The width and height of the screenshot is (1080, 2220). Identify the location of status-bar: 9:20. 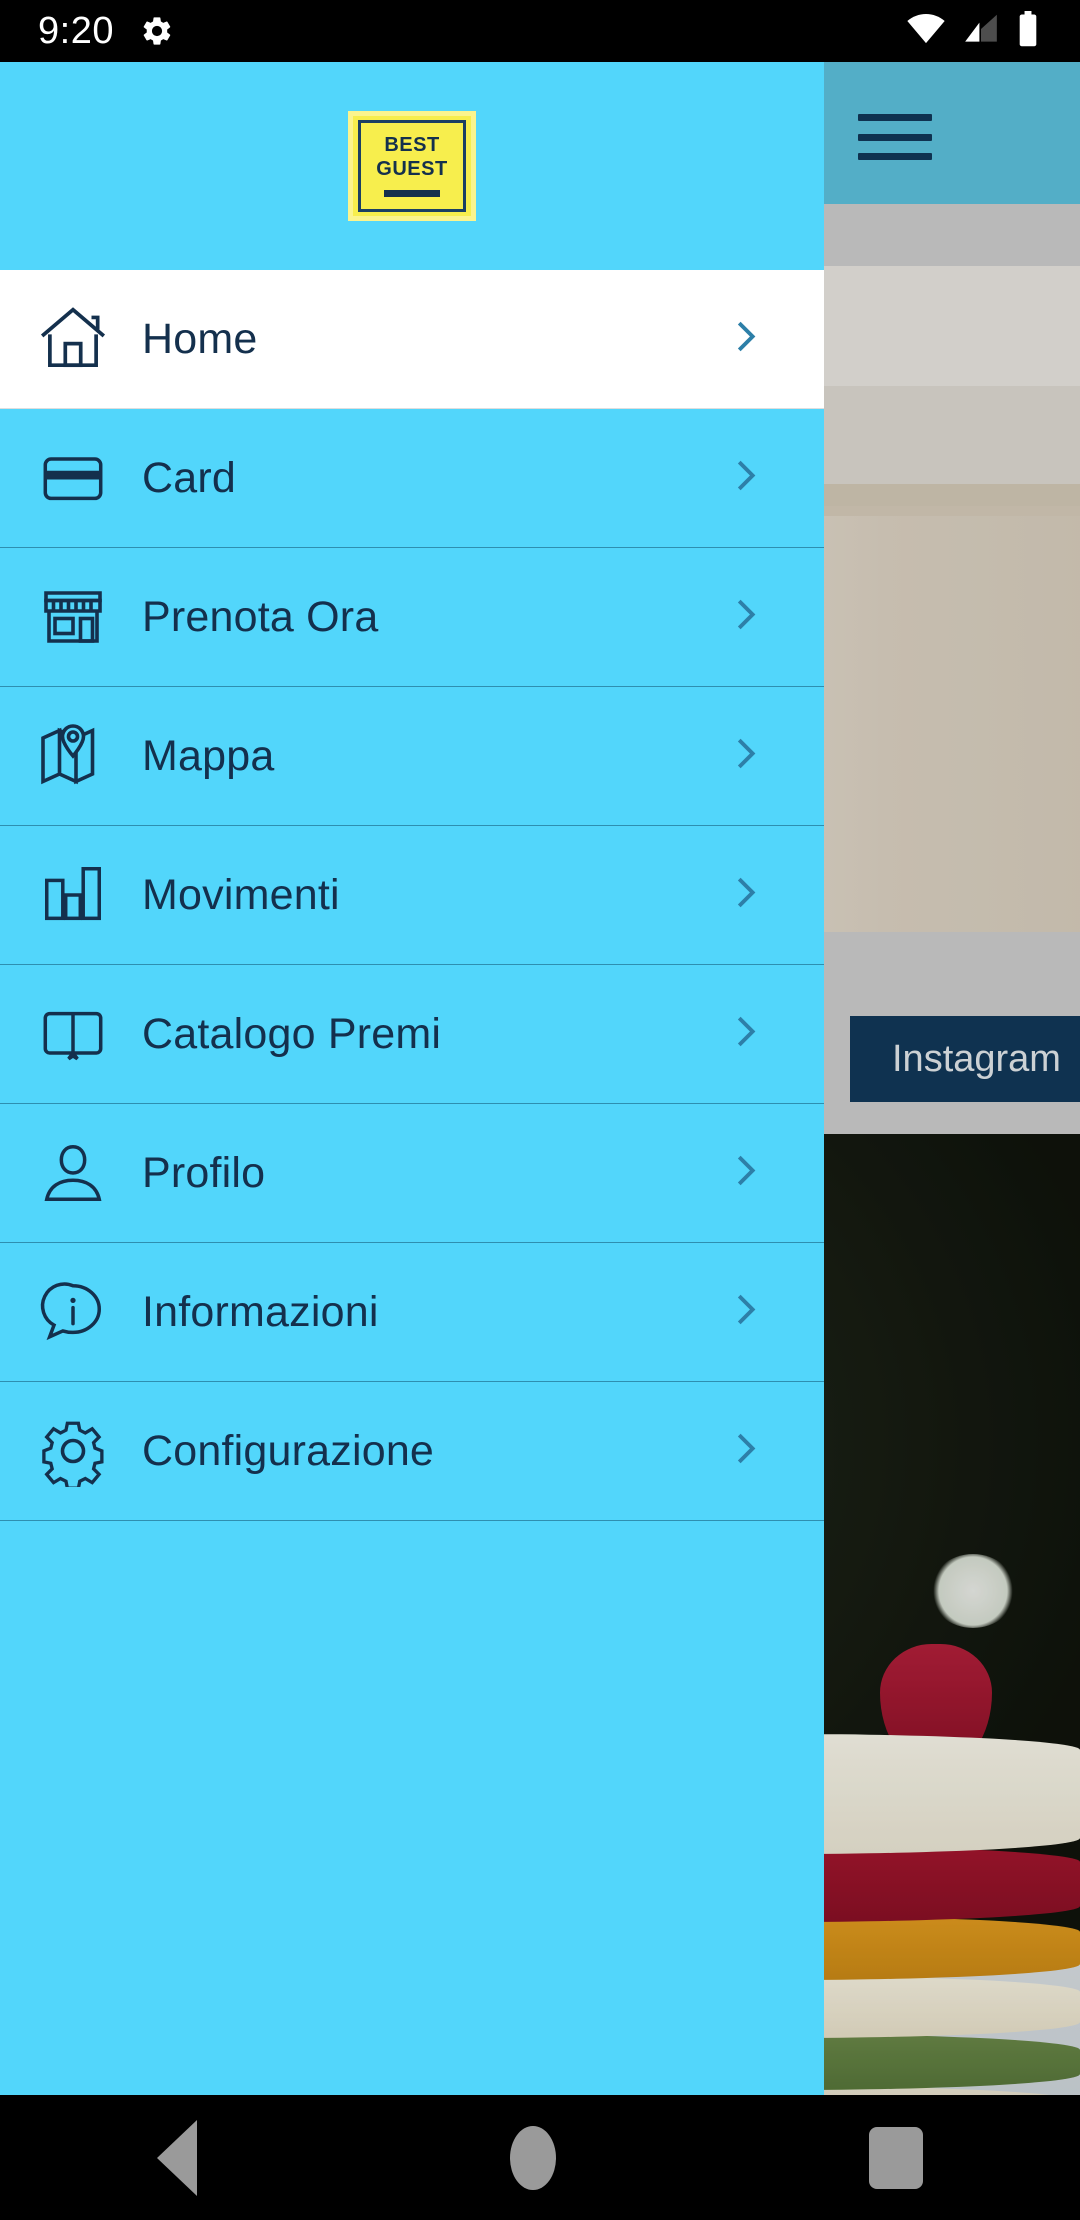
(540, 31).